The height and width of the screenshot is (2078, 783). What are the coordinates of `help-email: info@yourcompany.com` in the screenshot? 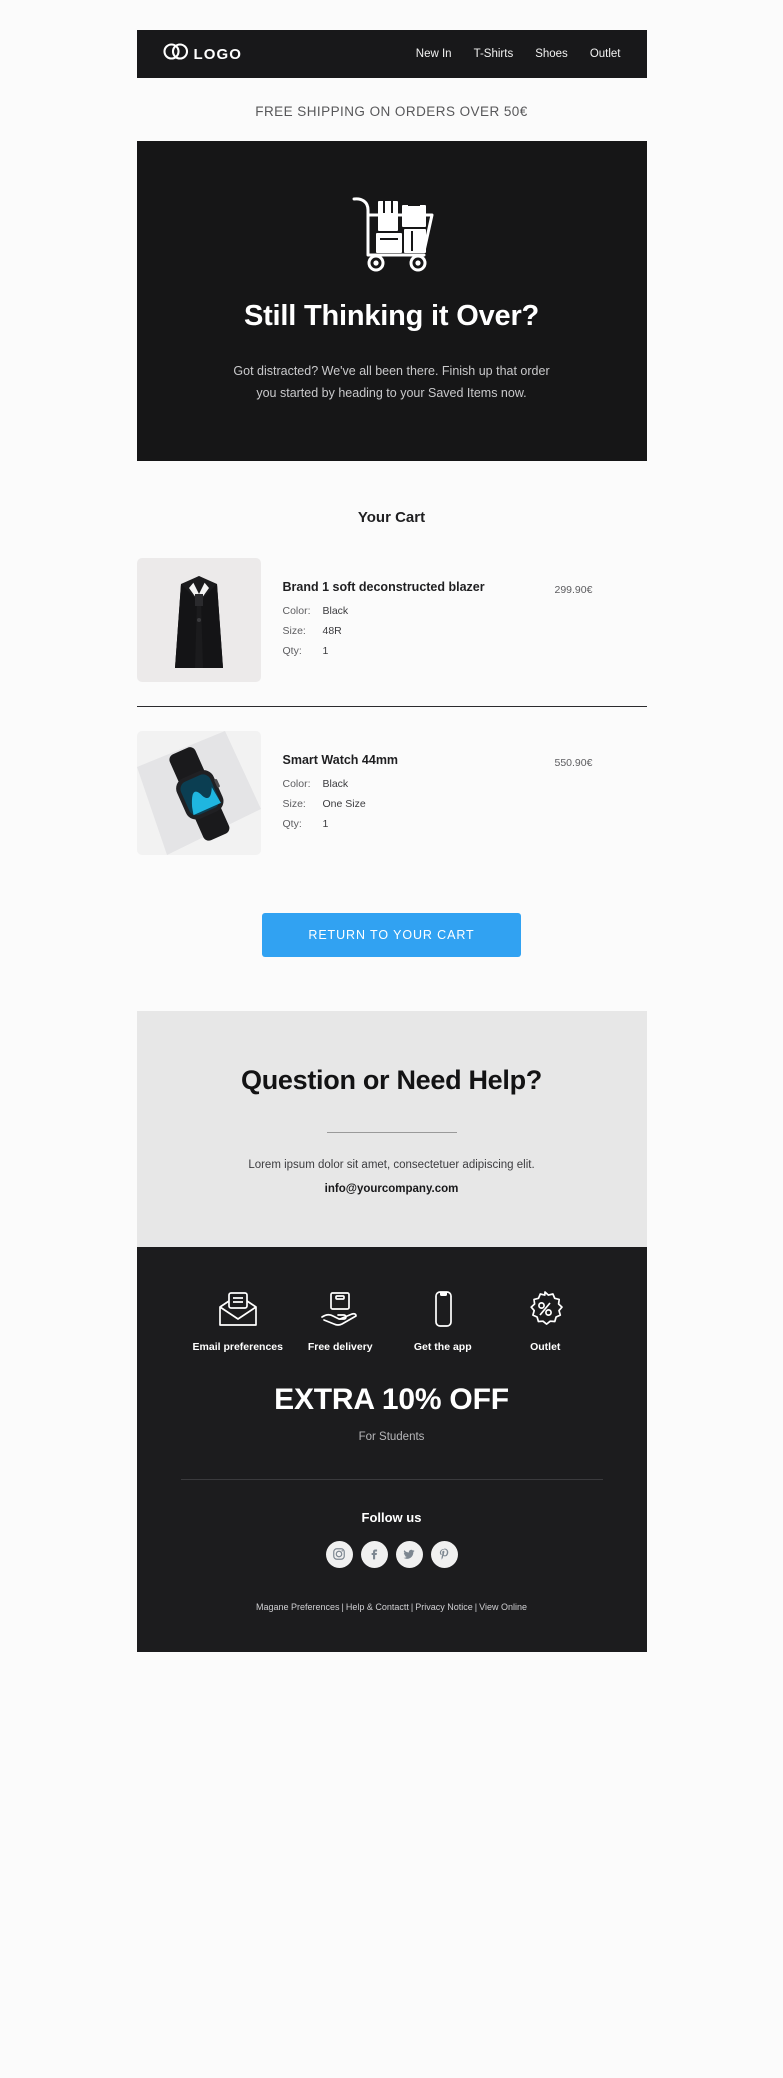 It's located at (392, 1189).